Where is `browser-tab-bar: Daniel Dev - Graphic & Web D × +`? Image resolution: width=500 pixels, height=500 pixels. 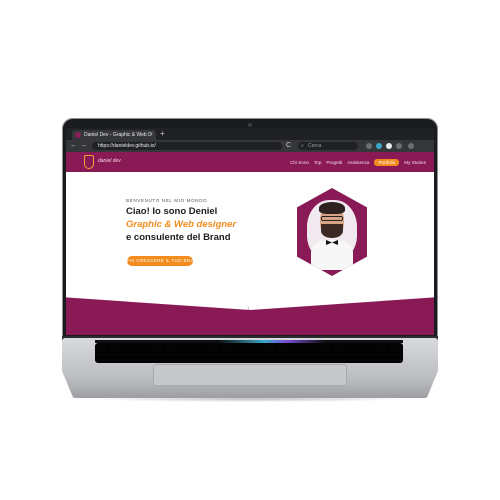
browser-tab-bar: Daniel Dev - Graphic & Web D × + is located at coordinates (250, 134).